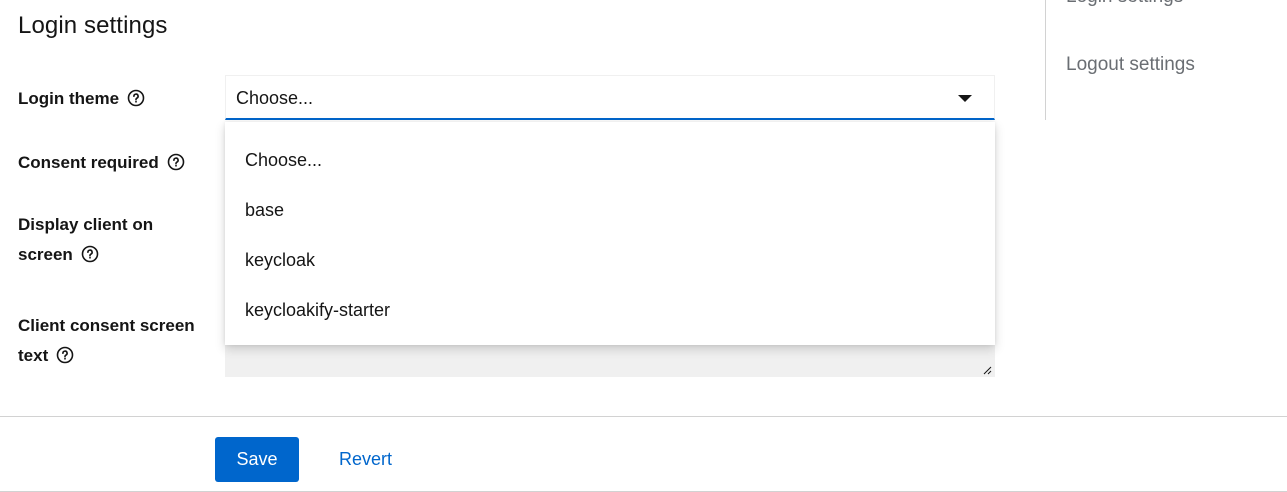  What do you see at coordinates (106, 325) in the screenshot?
I see `consent-text-label-line1: Client consent screen` at bounding box center [106, 325].